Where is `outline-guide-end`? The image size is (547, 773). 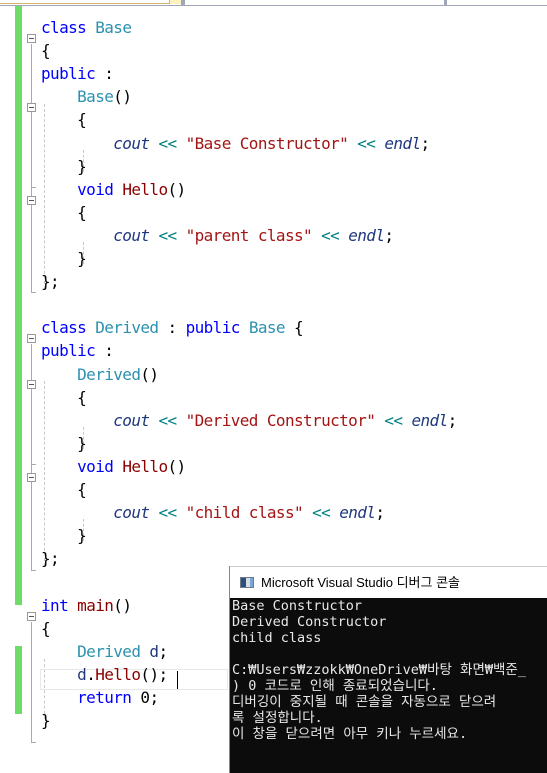
outline-guide-end is located at coordinates (33, 570).